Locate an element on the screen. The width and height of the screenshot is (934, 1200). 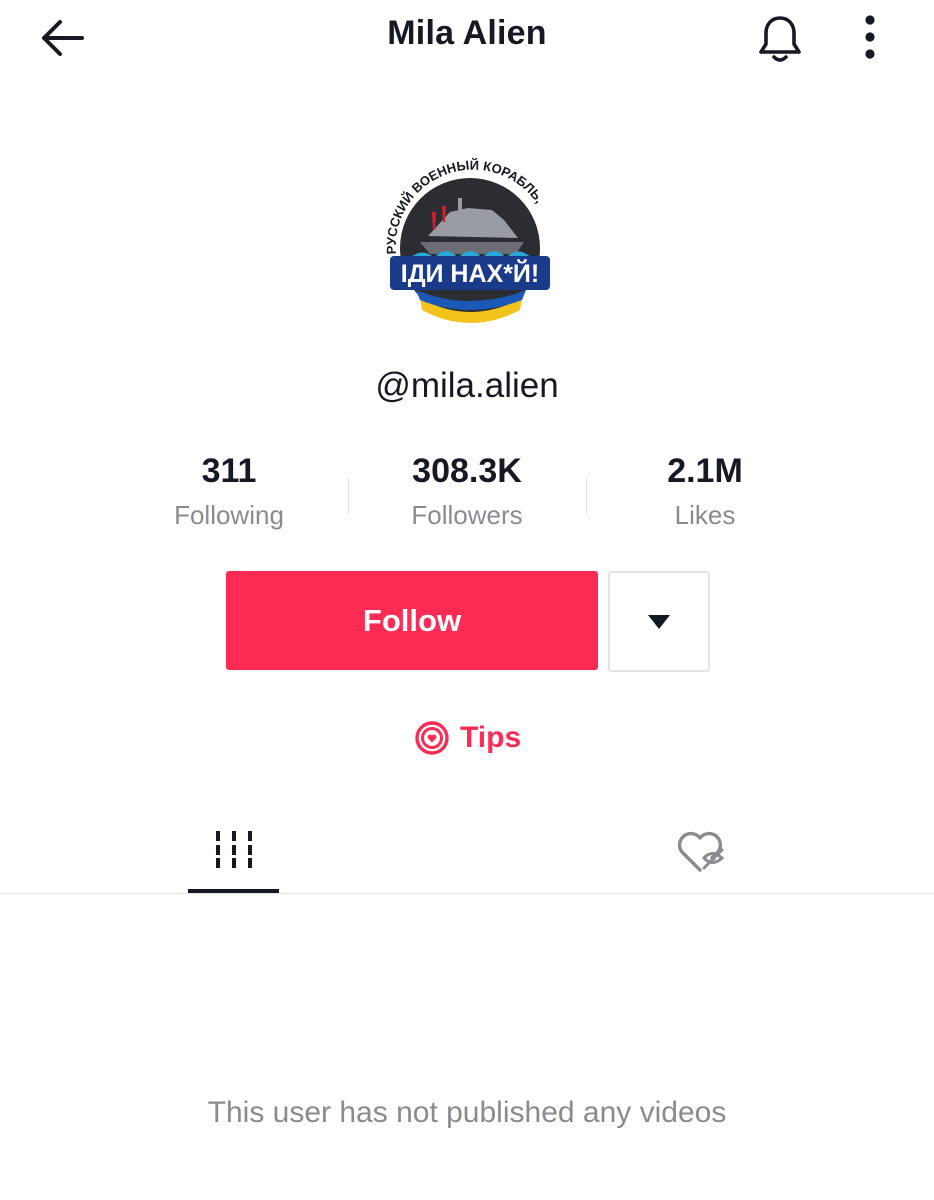
stat-label: Likes is located at coordinates (705, 515).